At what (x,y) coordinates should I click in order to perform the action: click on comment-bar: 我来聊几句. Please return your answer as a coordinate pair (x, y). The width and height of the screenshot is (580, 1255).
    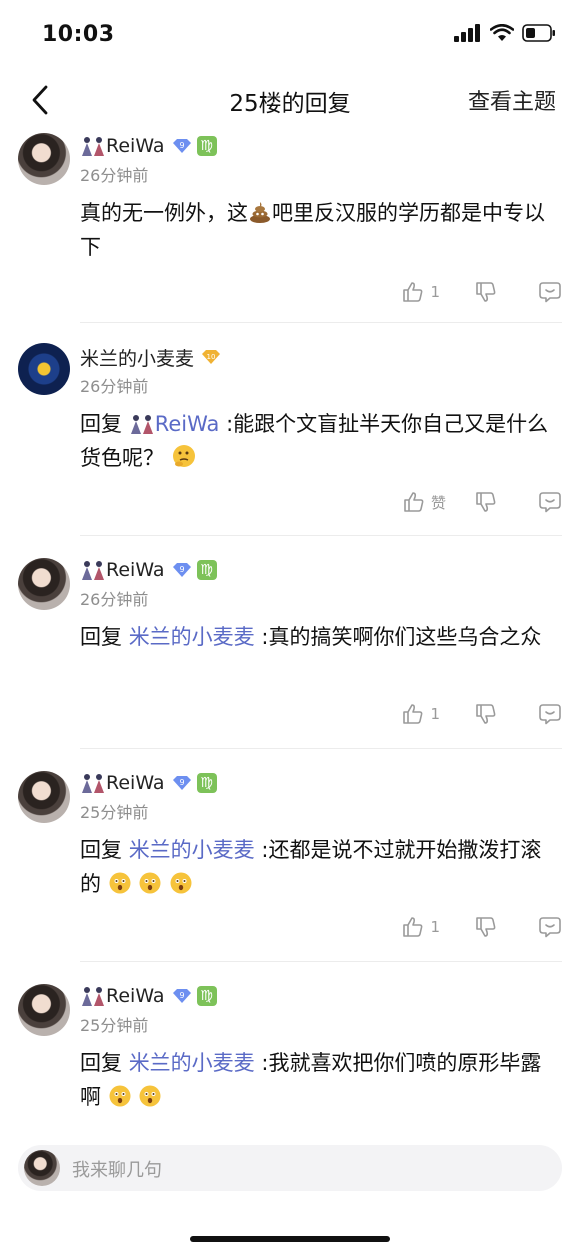
    Looking at the image, I should click on (290, 1167).